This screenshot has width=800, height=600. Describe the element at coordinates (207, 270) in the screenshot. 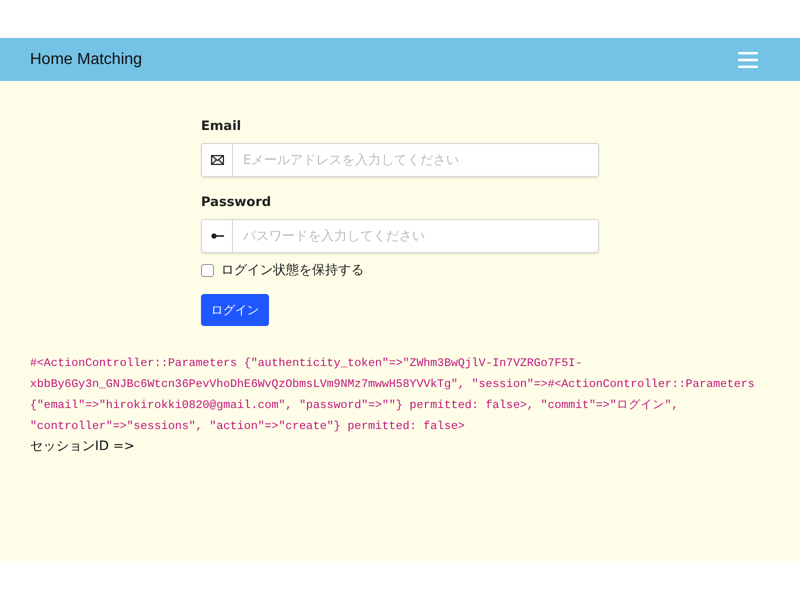

I see `checkbox` at that location.